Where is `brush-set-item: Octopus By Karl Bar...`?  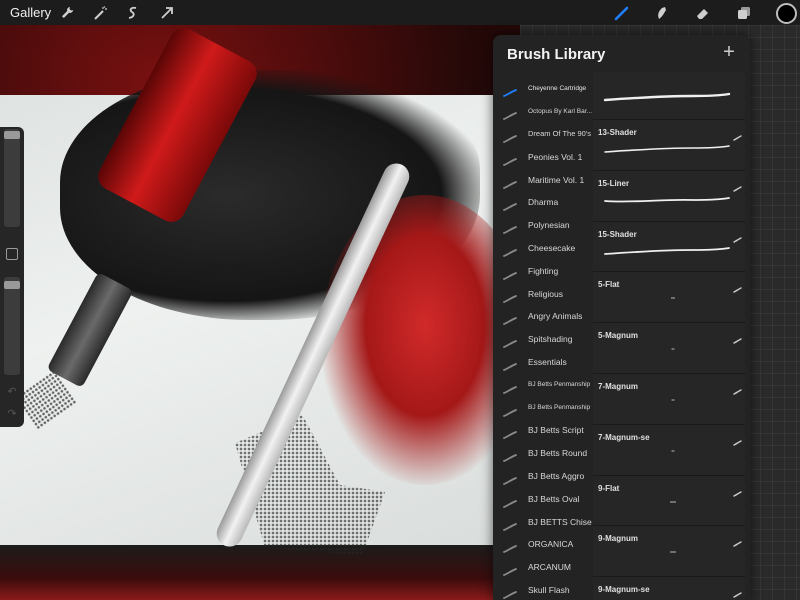 brush-set-item: Octopus By Karl Bar... is located at coordinates (543, 111).